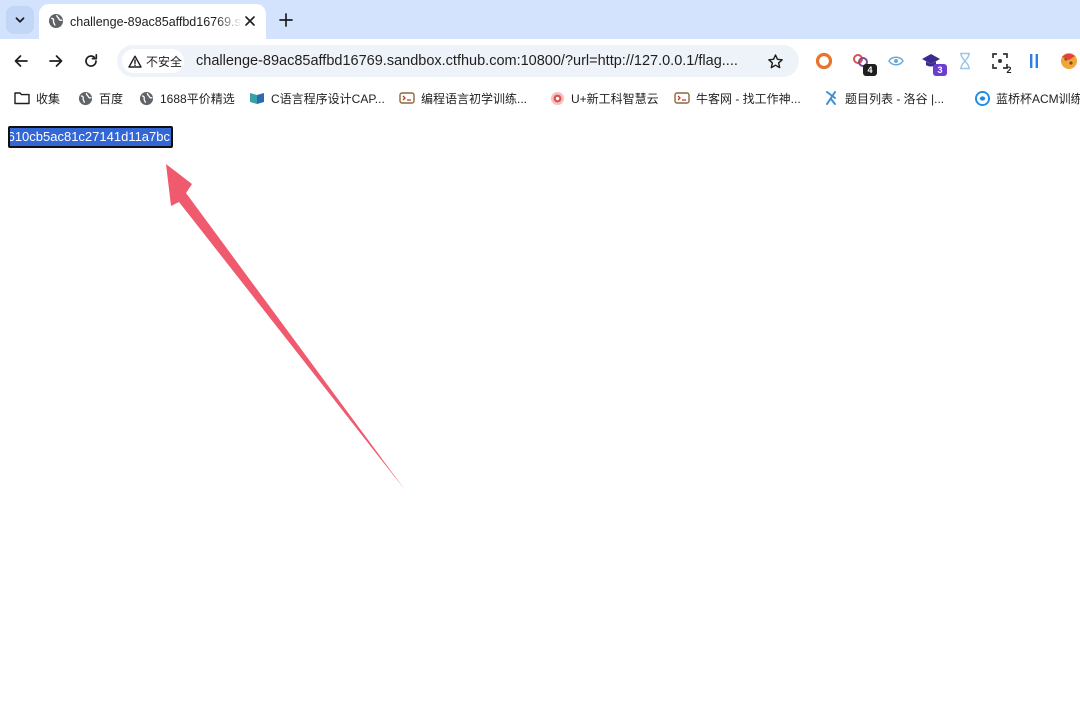  I want to click on extension-cap: 3, so click(934, 63).